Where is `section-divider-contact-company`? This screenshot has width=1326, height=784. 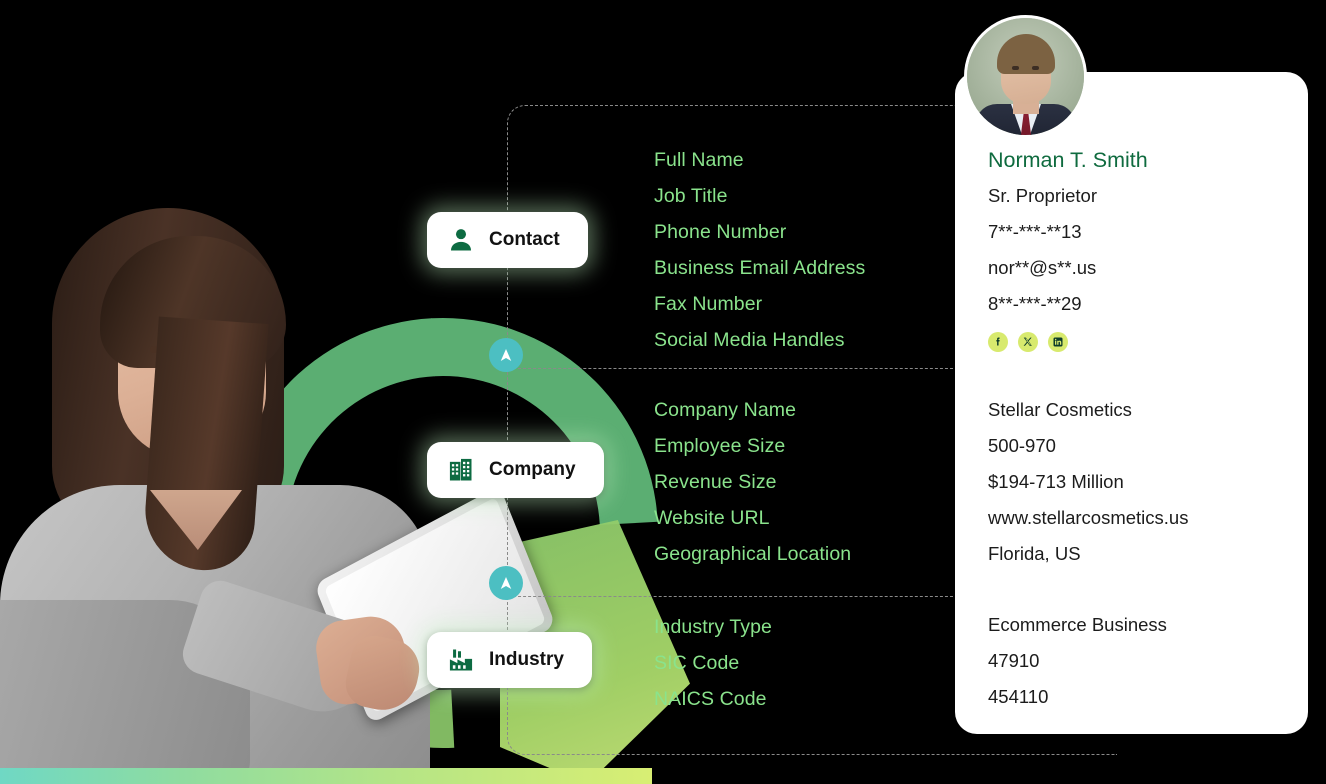
section-divider-contact-company is located at coordinates (733, 368).